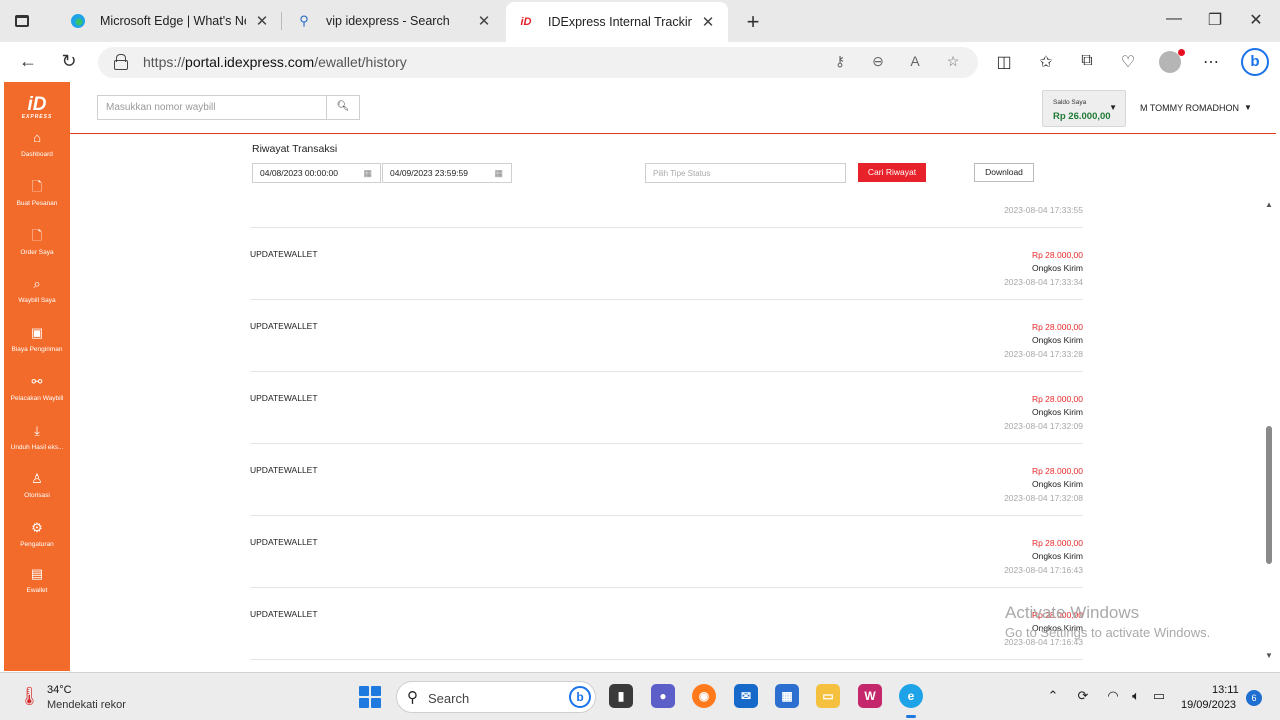  Describe the element at coordinates (892, 172) in the screenshot. I see `search-history-button: Cari Riwayat` at that location.